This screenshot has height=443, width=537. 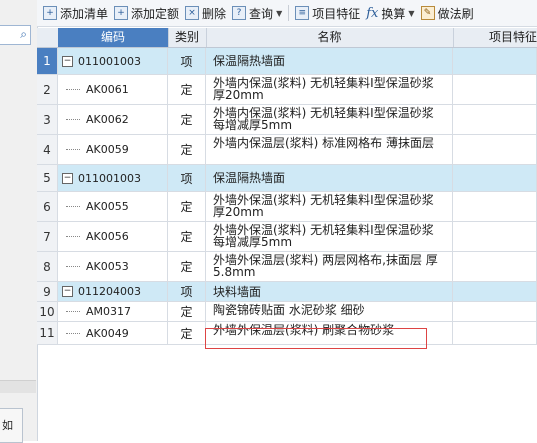 I want to click on method-brush-button: ✎ 做法刷, so click(x=447, y=13).